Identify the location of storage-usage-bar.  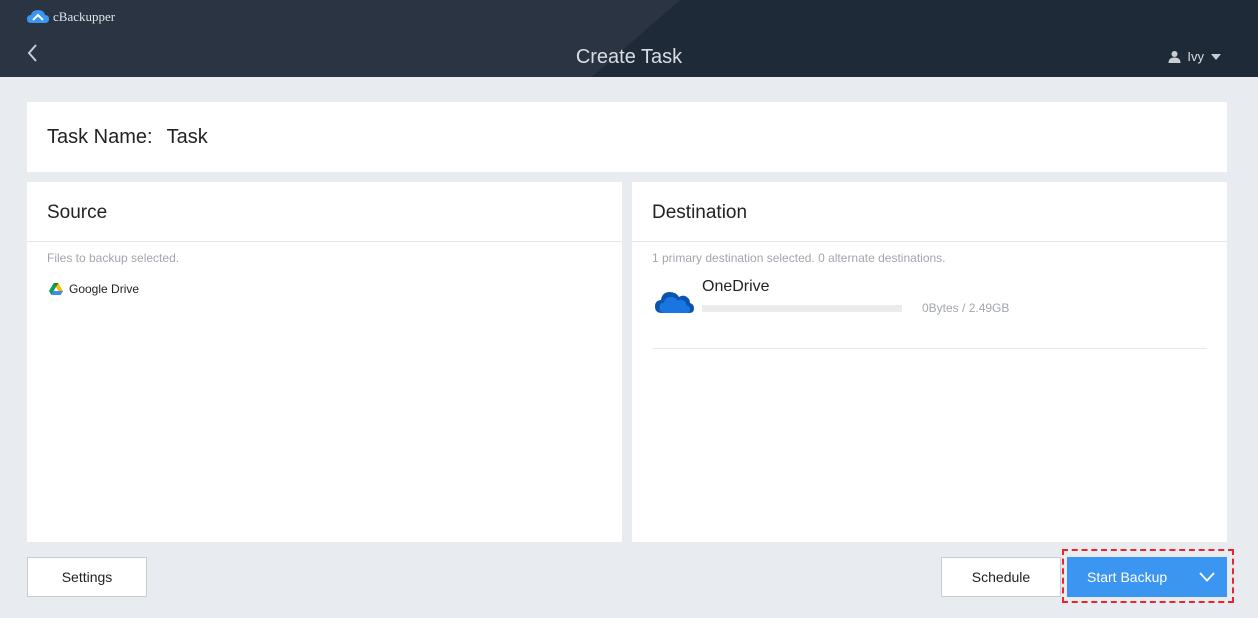
(802, 308).